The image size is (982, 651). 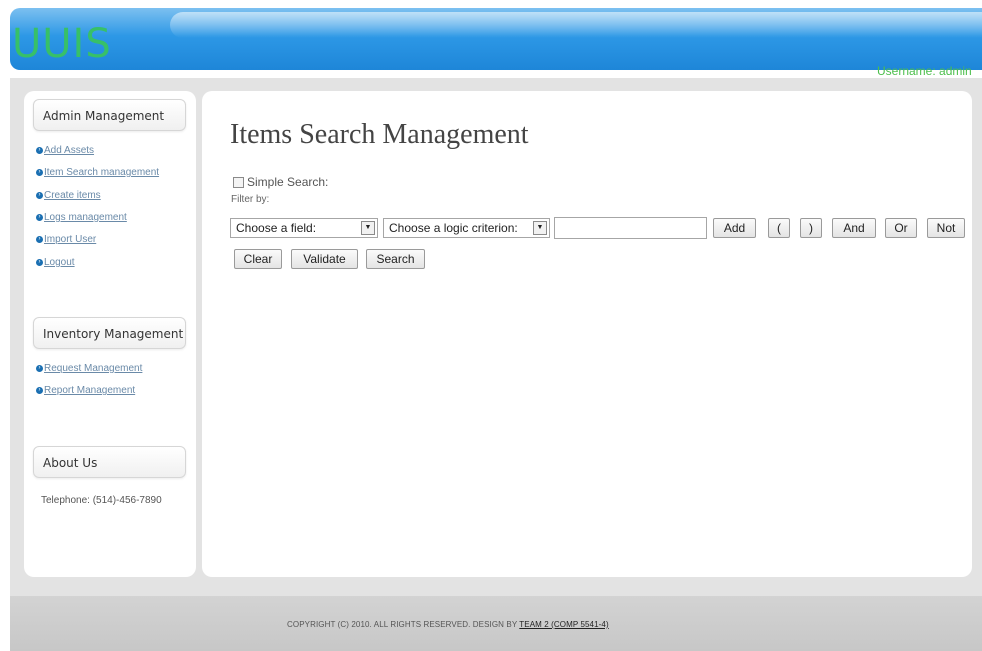 I want to click on sidebar-item-create-items: › Create items, so click(x=68, y=195).